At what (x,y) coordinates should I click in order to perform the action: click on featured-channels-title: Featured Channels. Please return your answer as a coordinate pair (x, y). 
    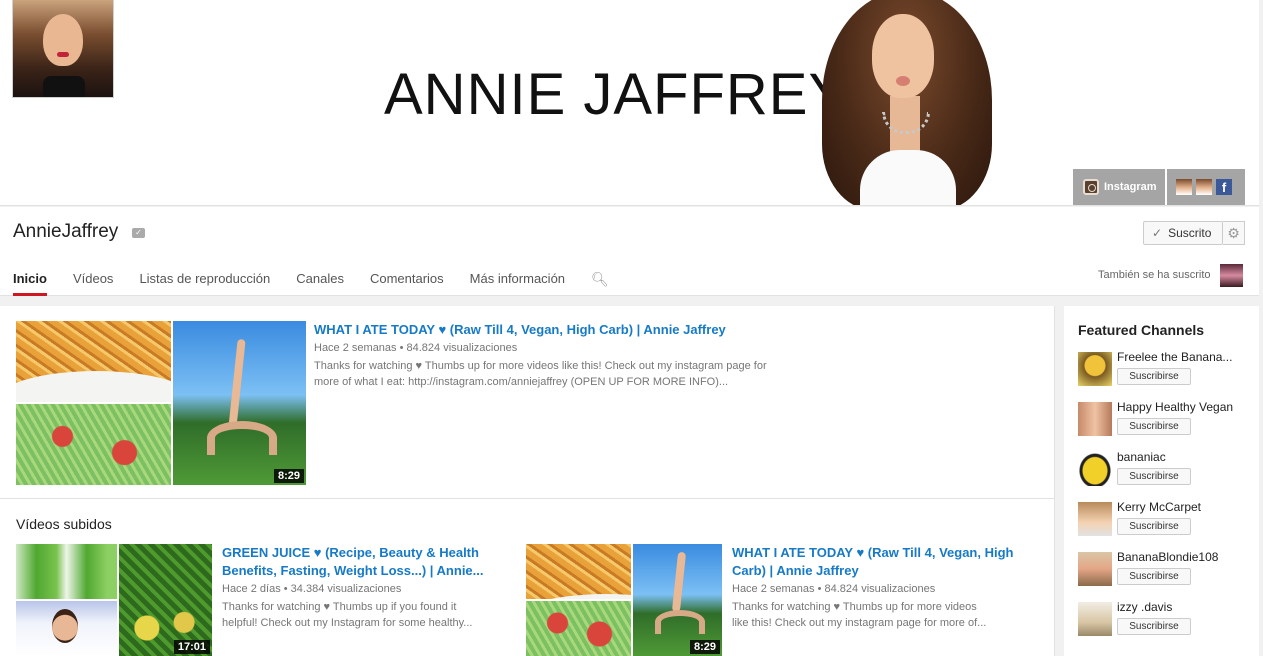
    Looking at the image, I should click on (1141, 330).